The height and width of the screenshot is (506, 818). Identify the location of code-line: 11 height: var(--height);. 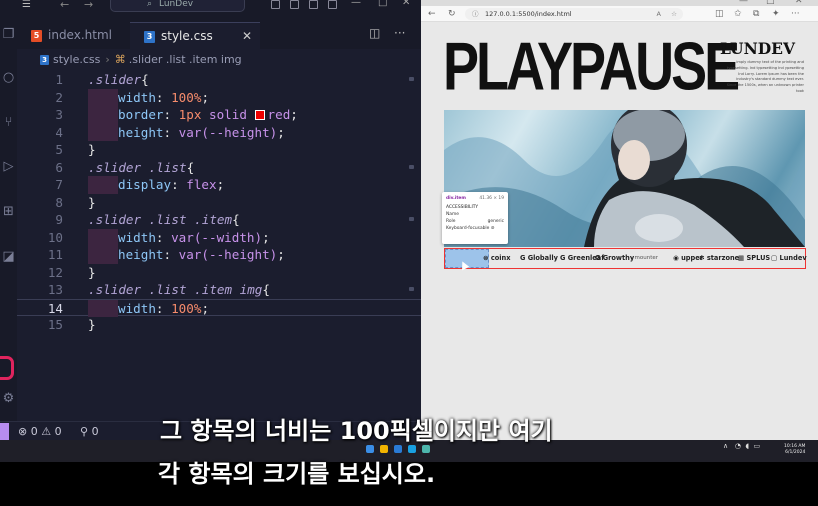
(219, 255).